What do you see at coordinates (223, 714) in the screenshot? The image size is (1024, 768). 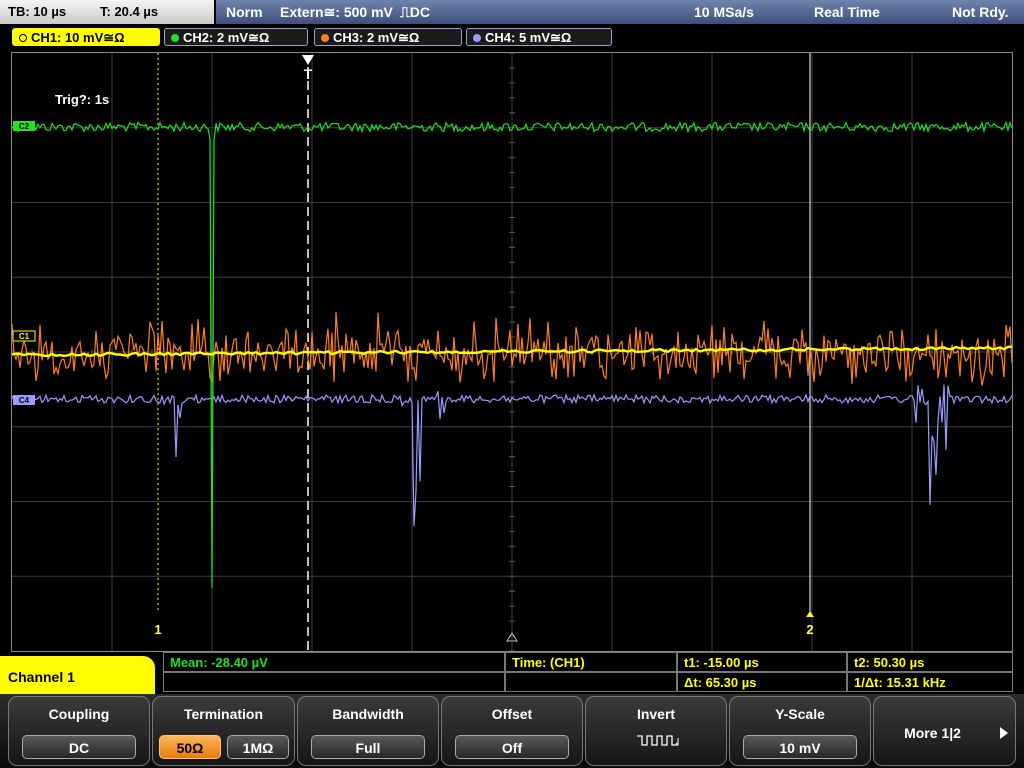 I see `termination-label: Termination` at bounding box center [223, 714].